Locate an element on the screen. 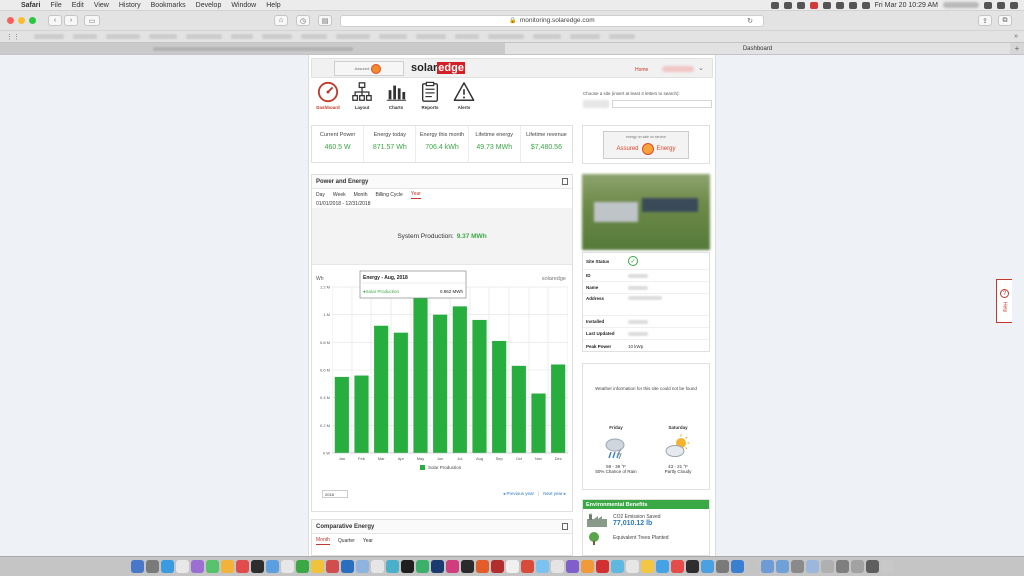 Image resolution: width=1024 pixels, height=576 pixels. solaredge-logo: solaredge is located at coordinates (438, 68).